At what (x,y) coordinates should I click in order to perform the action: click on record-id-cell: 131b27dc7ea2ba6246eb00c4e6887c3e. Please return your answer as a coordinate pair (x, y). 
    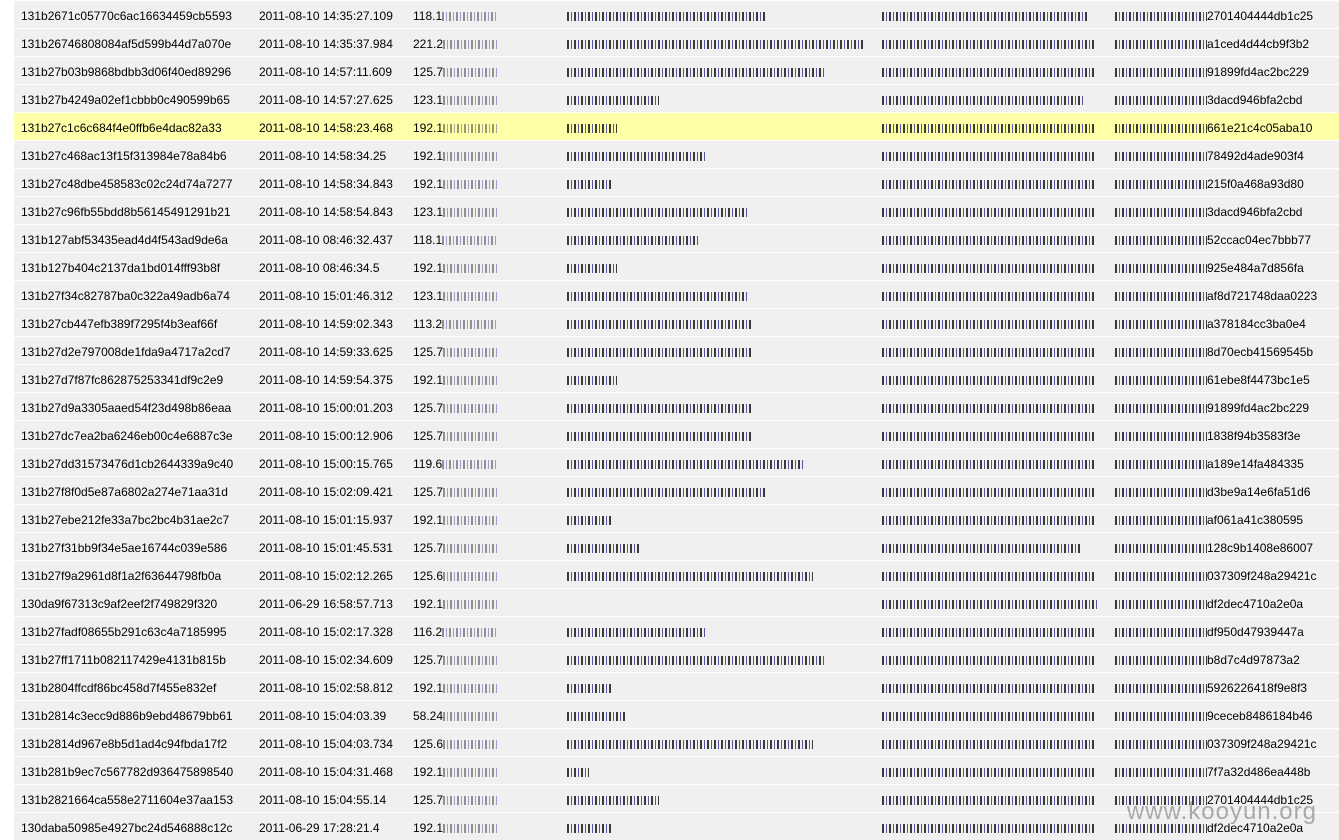
    Looking at the image, I should click on (137, 434).